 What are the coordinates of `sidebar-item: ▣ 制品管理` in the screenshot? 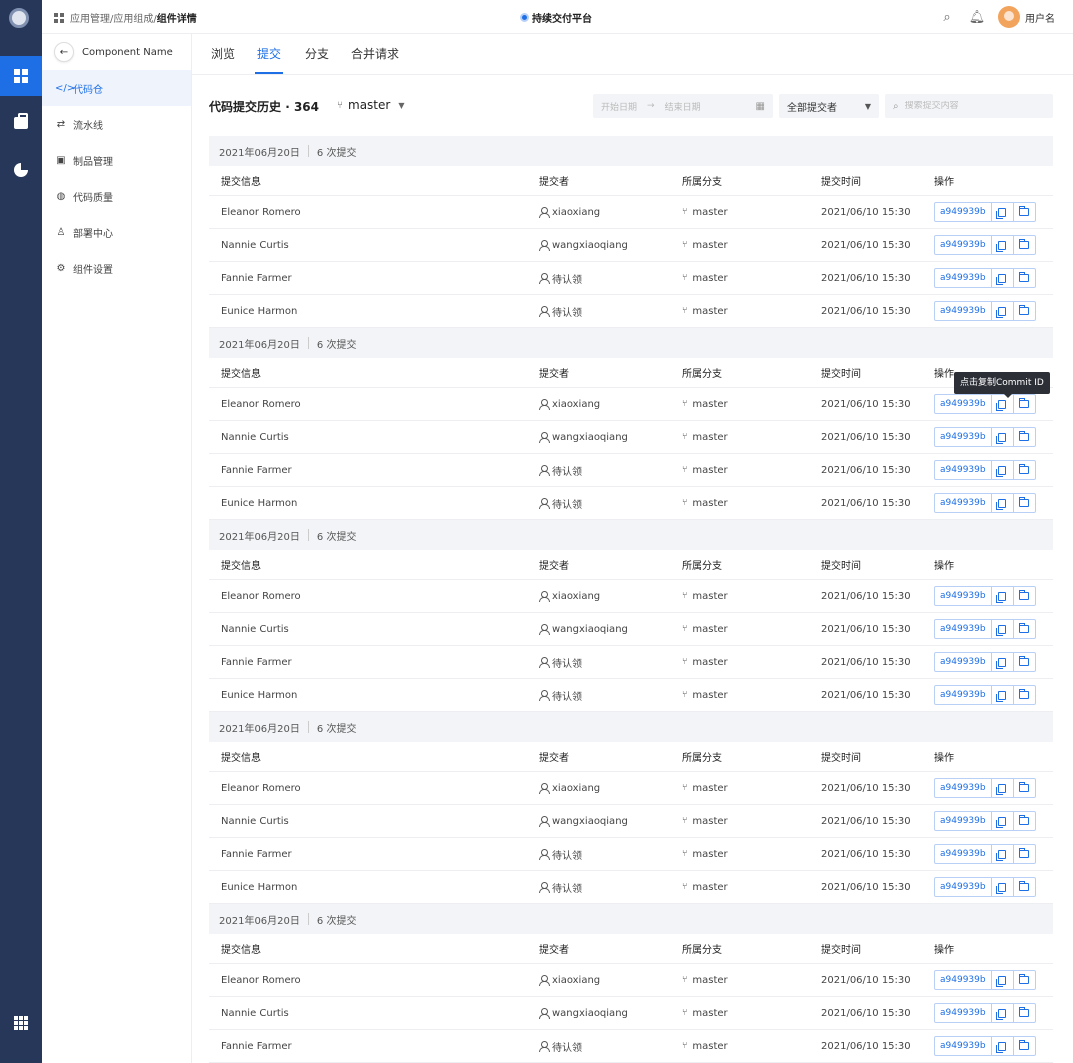 It's located at (116, 160).